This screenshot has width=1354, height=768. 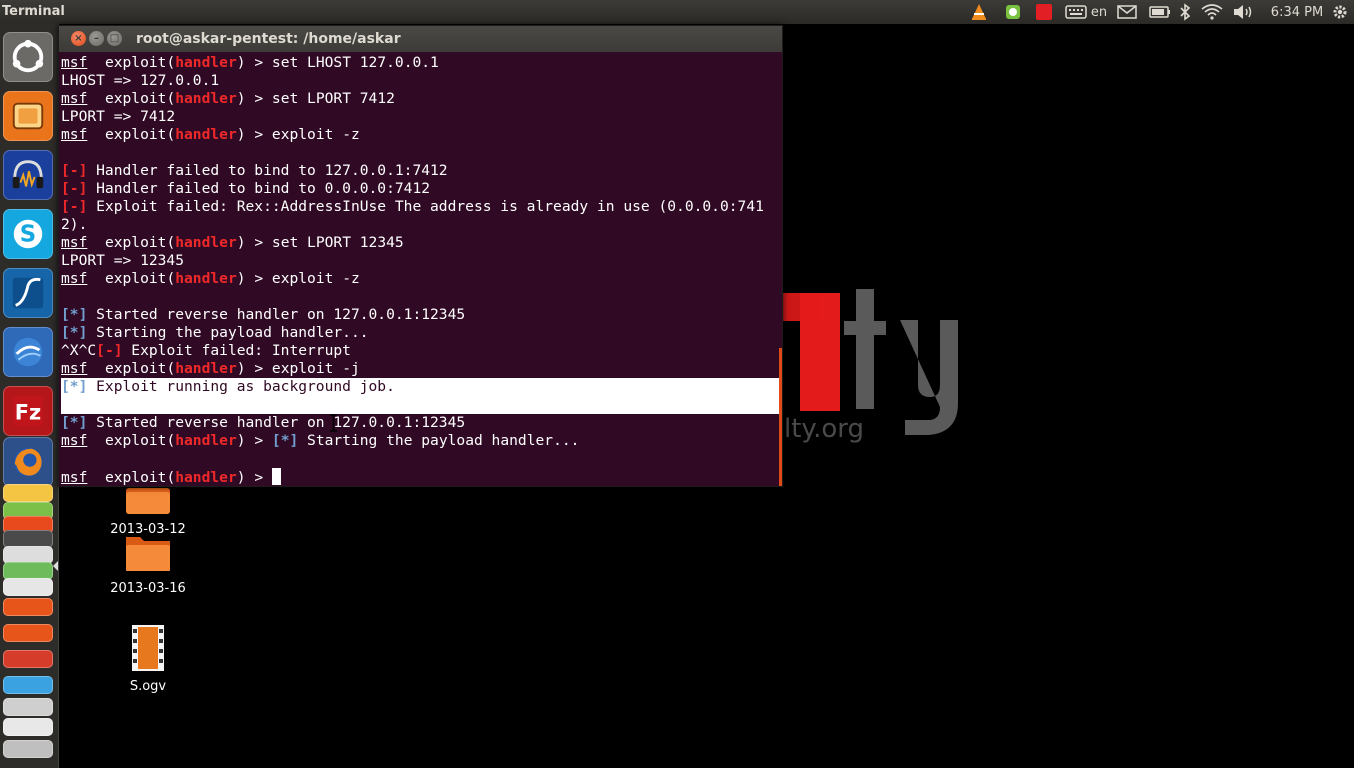 What do you see at coordinates (28, 293) in the screenshot?
I see `wireshark-icon` at bounding box center [28, 293].